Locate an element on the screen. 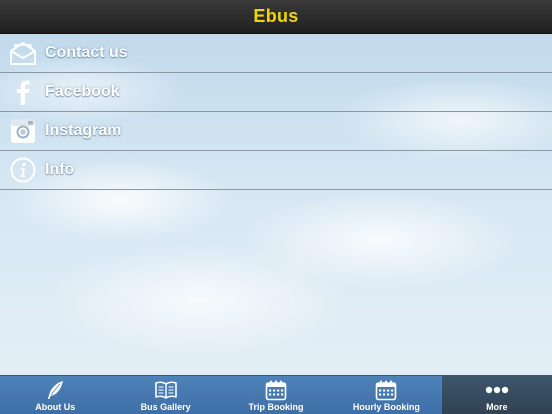 The height and width of the screenshot is (414, 552). tab-label: Hourly Booking is located at coordinates (386, 407).